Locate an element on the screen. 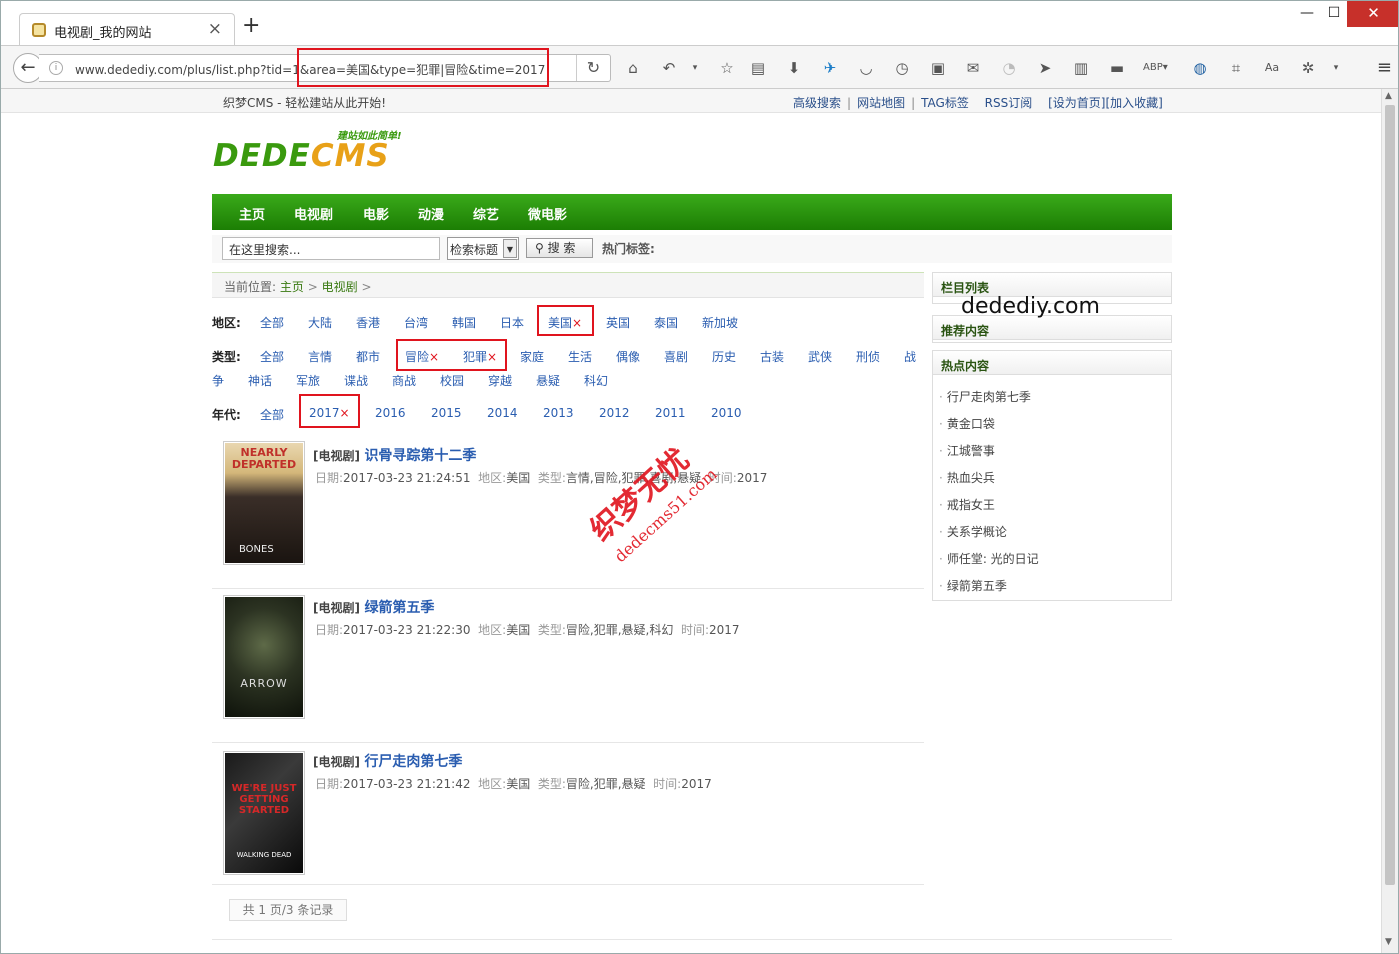 The image size is (1399, 954). scroll-down-icon: ▼ is located at coordinates (1388, 942).